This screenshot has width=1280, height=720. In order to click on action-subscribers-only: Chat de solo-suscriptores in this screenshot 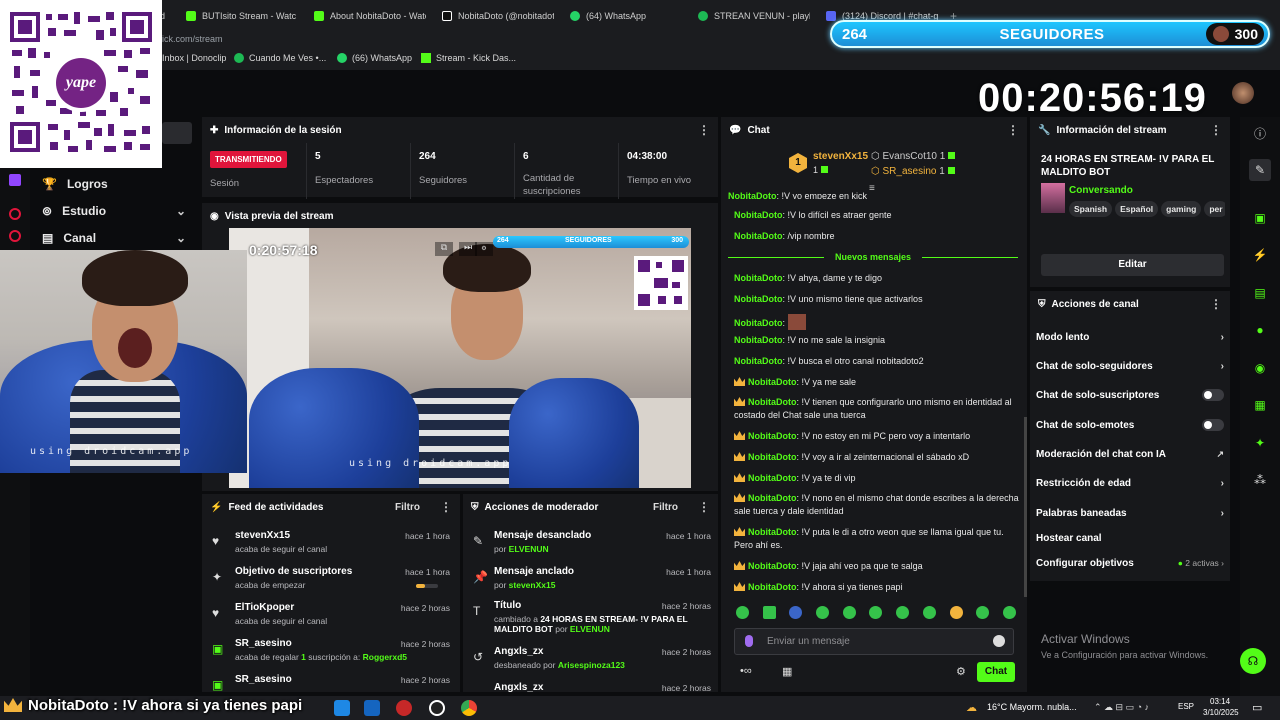, I will do `click(1130, 395)`.